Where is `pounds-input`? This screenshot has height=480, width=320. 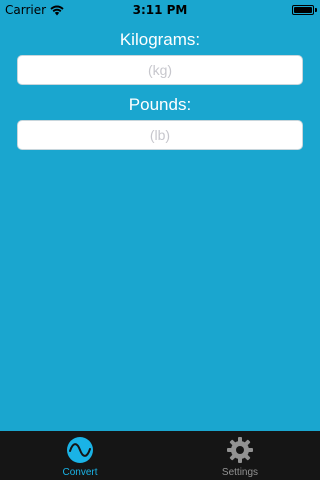
pounds-input is located at coordinates (160, 135).